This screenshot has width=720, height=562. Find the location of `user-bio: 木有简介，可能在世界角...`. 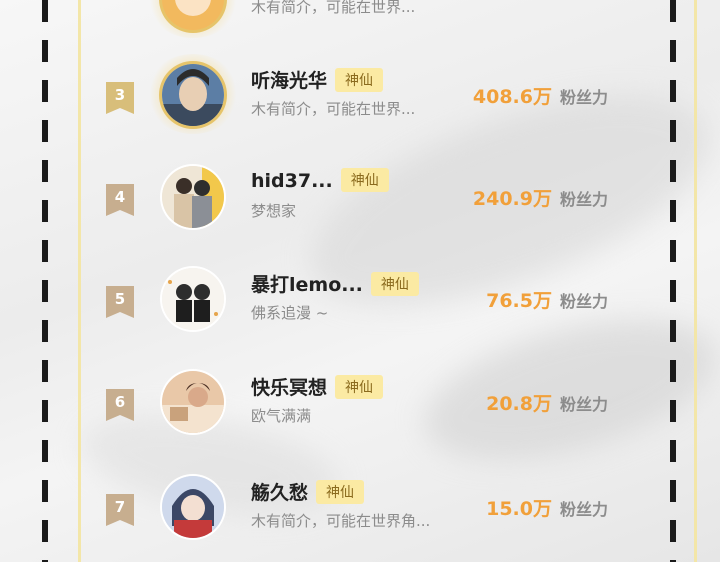

user-bio: 木有简介，可能在世界角... is located at coordinates (341, 521).